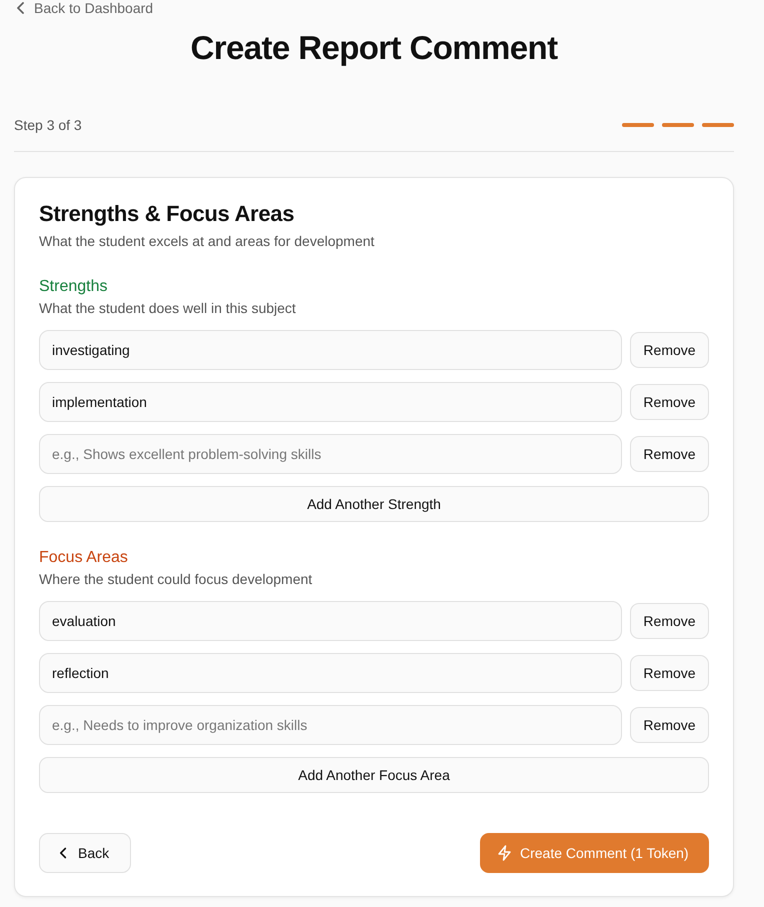 This screenshot has width=764, height=907. What do you see at coordinates (330, 350) in the screenshot?
I see `entry-input: investigating` at bounding box center [330, 350].